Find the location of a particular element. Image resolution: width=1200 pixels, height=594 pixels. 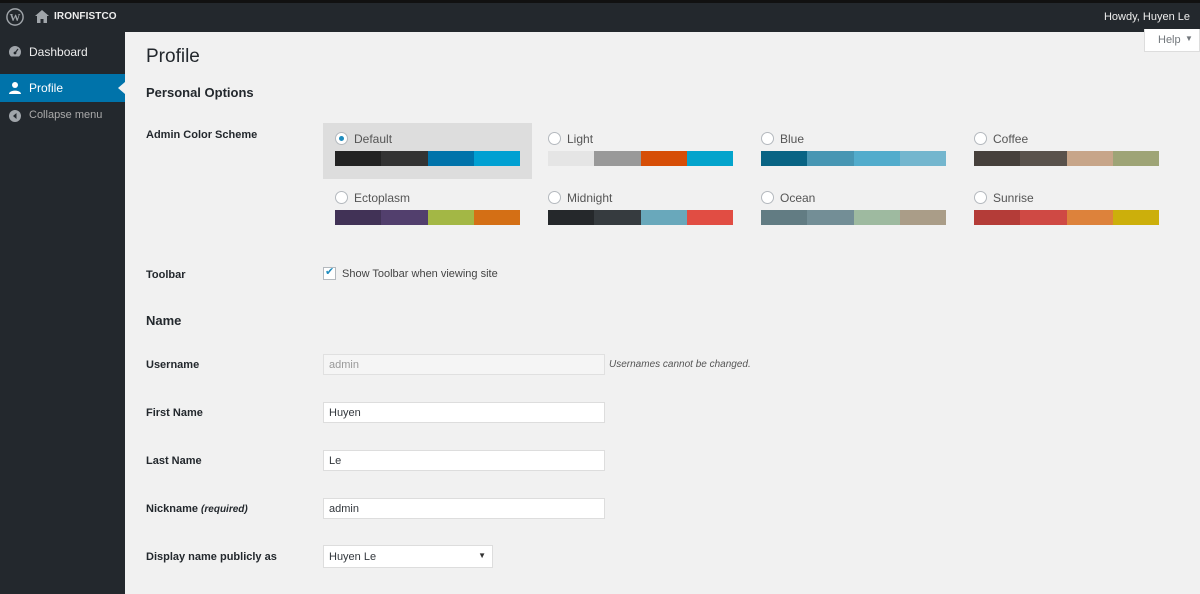

help-tab-button: Help ▼ is located at coordinates (1172, 40).